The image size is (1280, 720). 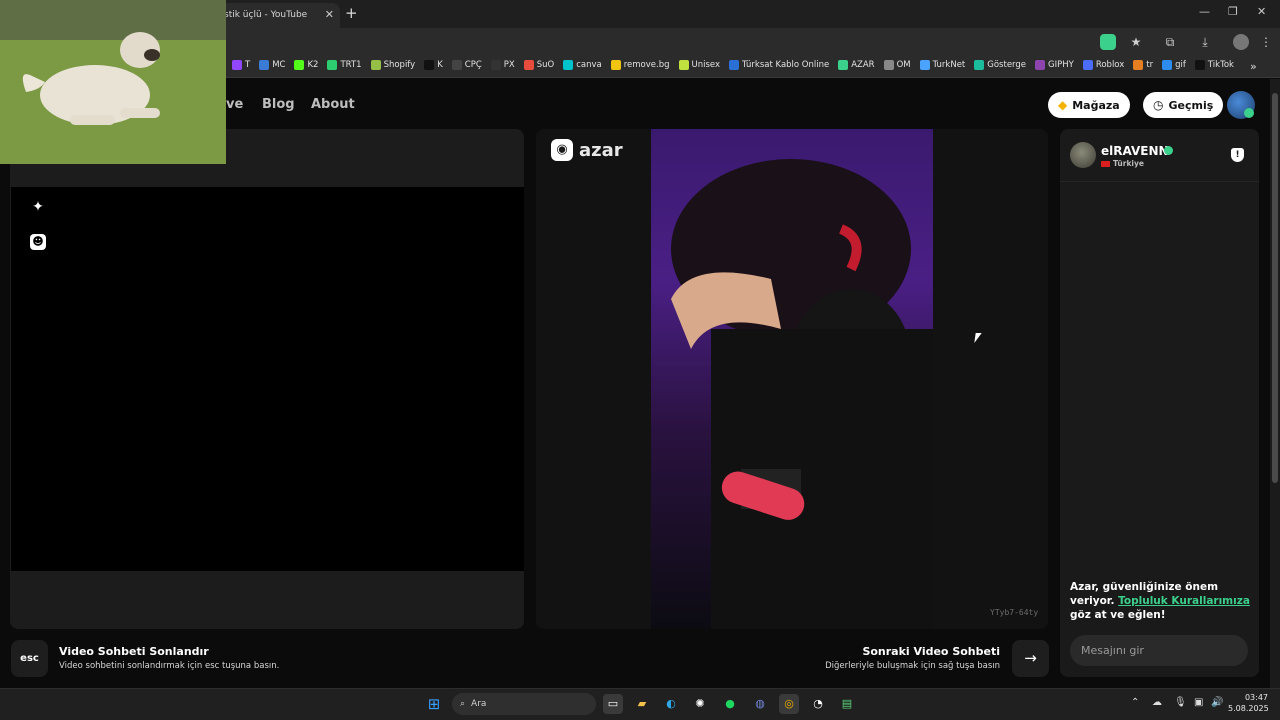 I want to click on message-input, so click(x=1159, y=650).